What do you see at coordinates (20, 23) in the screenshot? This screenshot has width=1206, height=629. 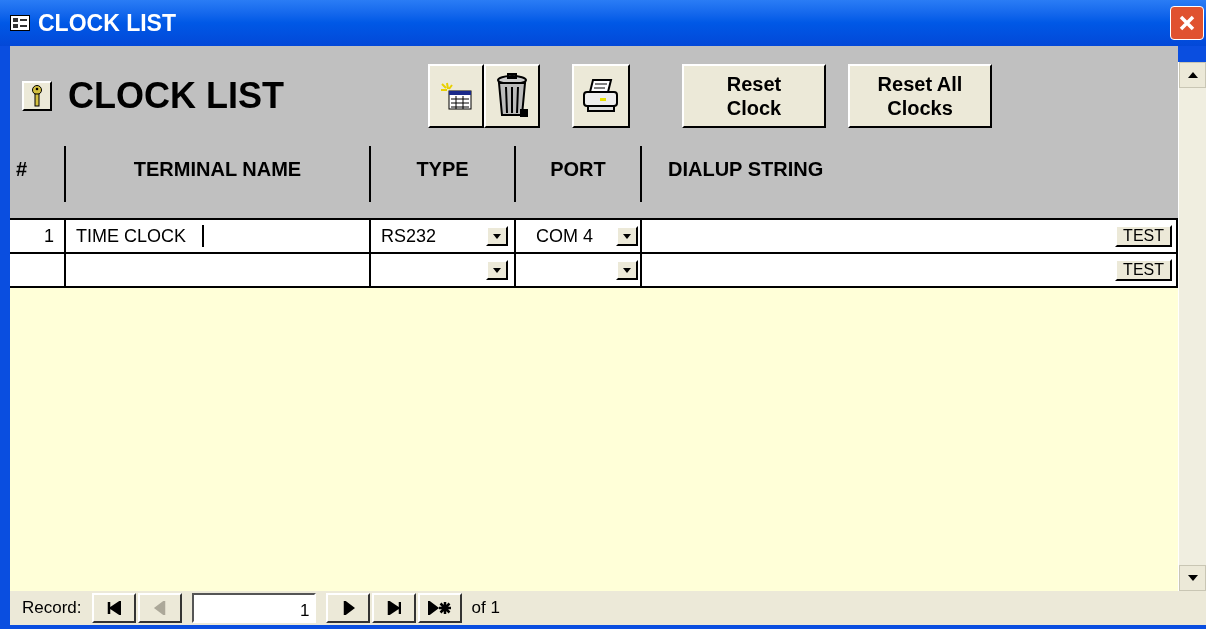 I see `form-icon` at bounding box center [20, 23].